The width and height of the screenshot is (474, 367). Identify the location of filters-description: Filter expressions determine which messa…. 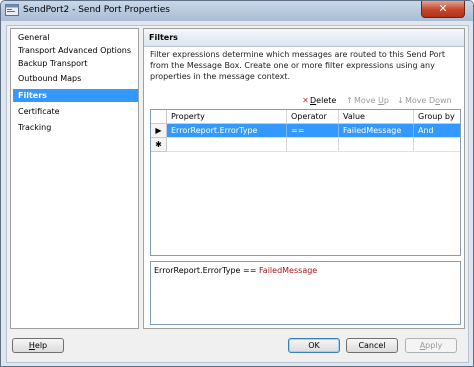
(297, 65).